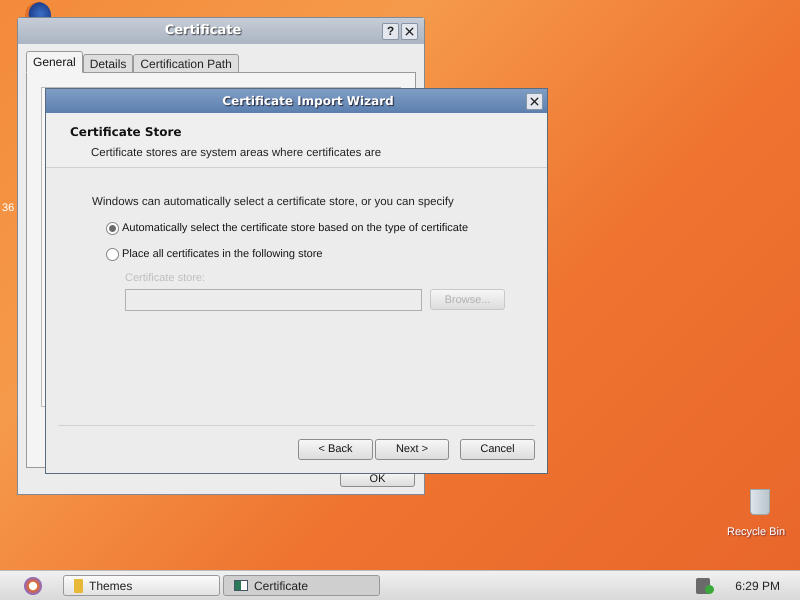 This screenshot has height=600, width=800. Describe the element at coordinates (236, 153) in the screenshot. I see `page-description: Certificate stores are system areas where certificates are` at that location.